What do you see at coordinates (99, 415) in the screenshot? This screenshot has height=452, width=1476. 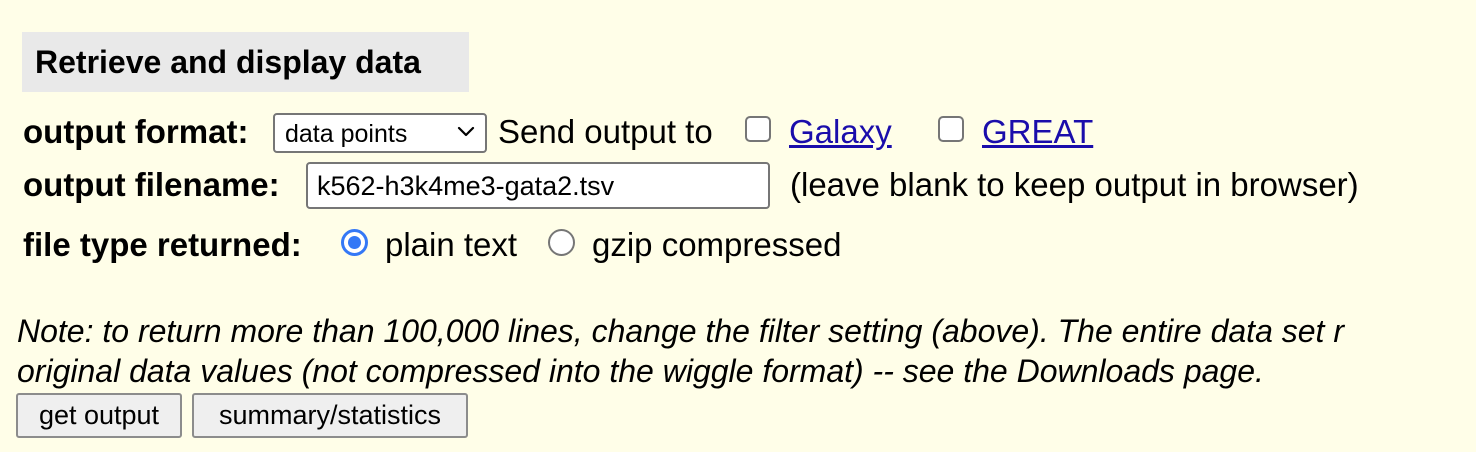 I see `get-output-button: get output` at bounding box center [99, 415].